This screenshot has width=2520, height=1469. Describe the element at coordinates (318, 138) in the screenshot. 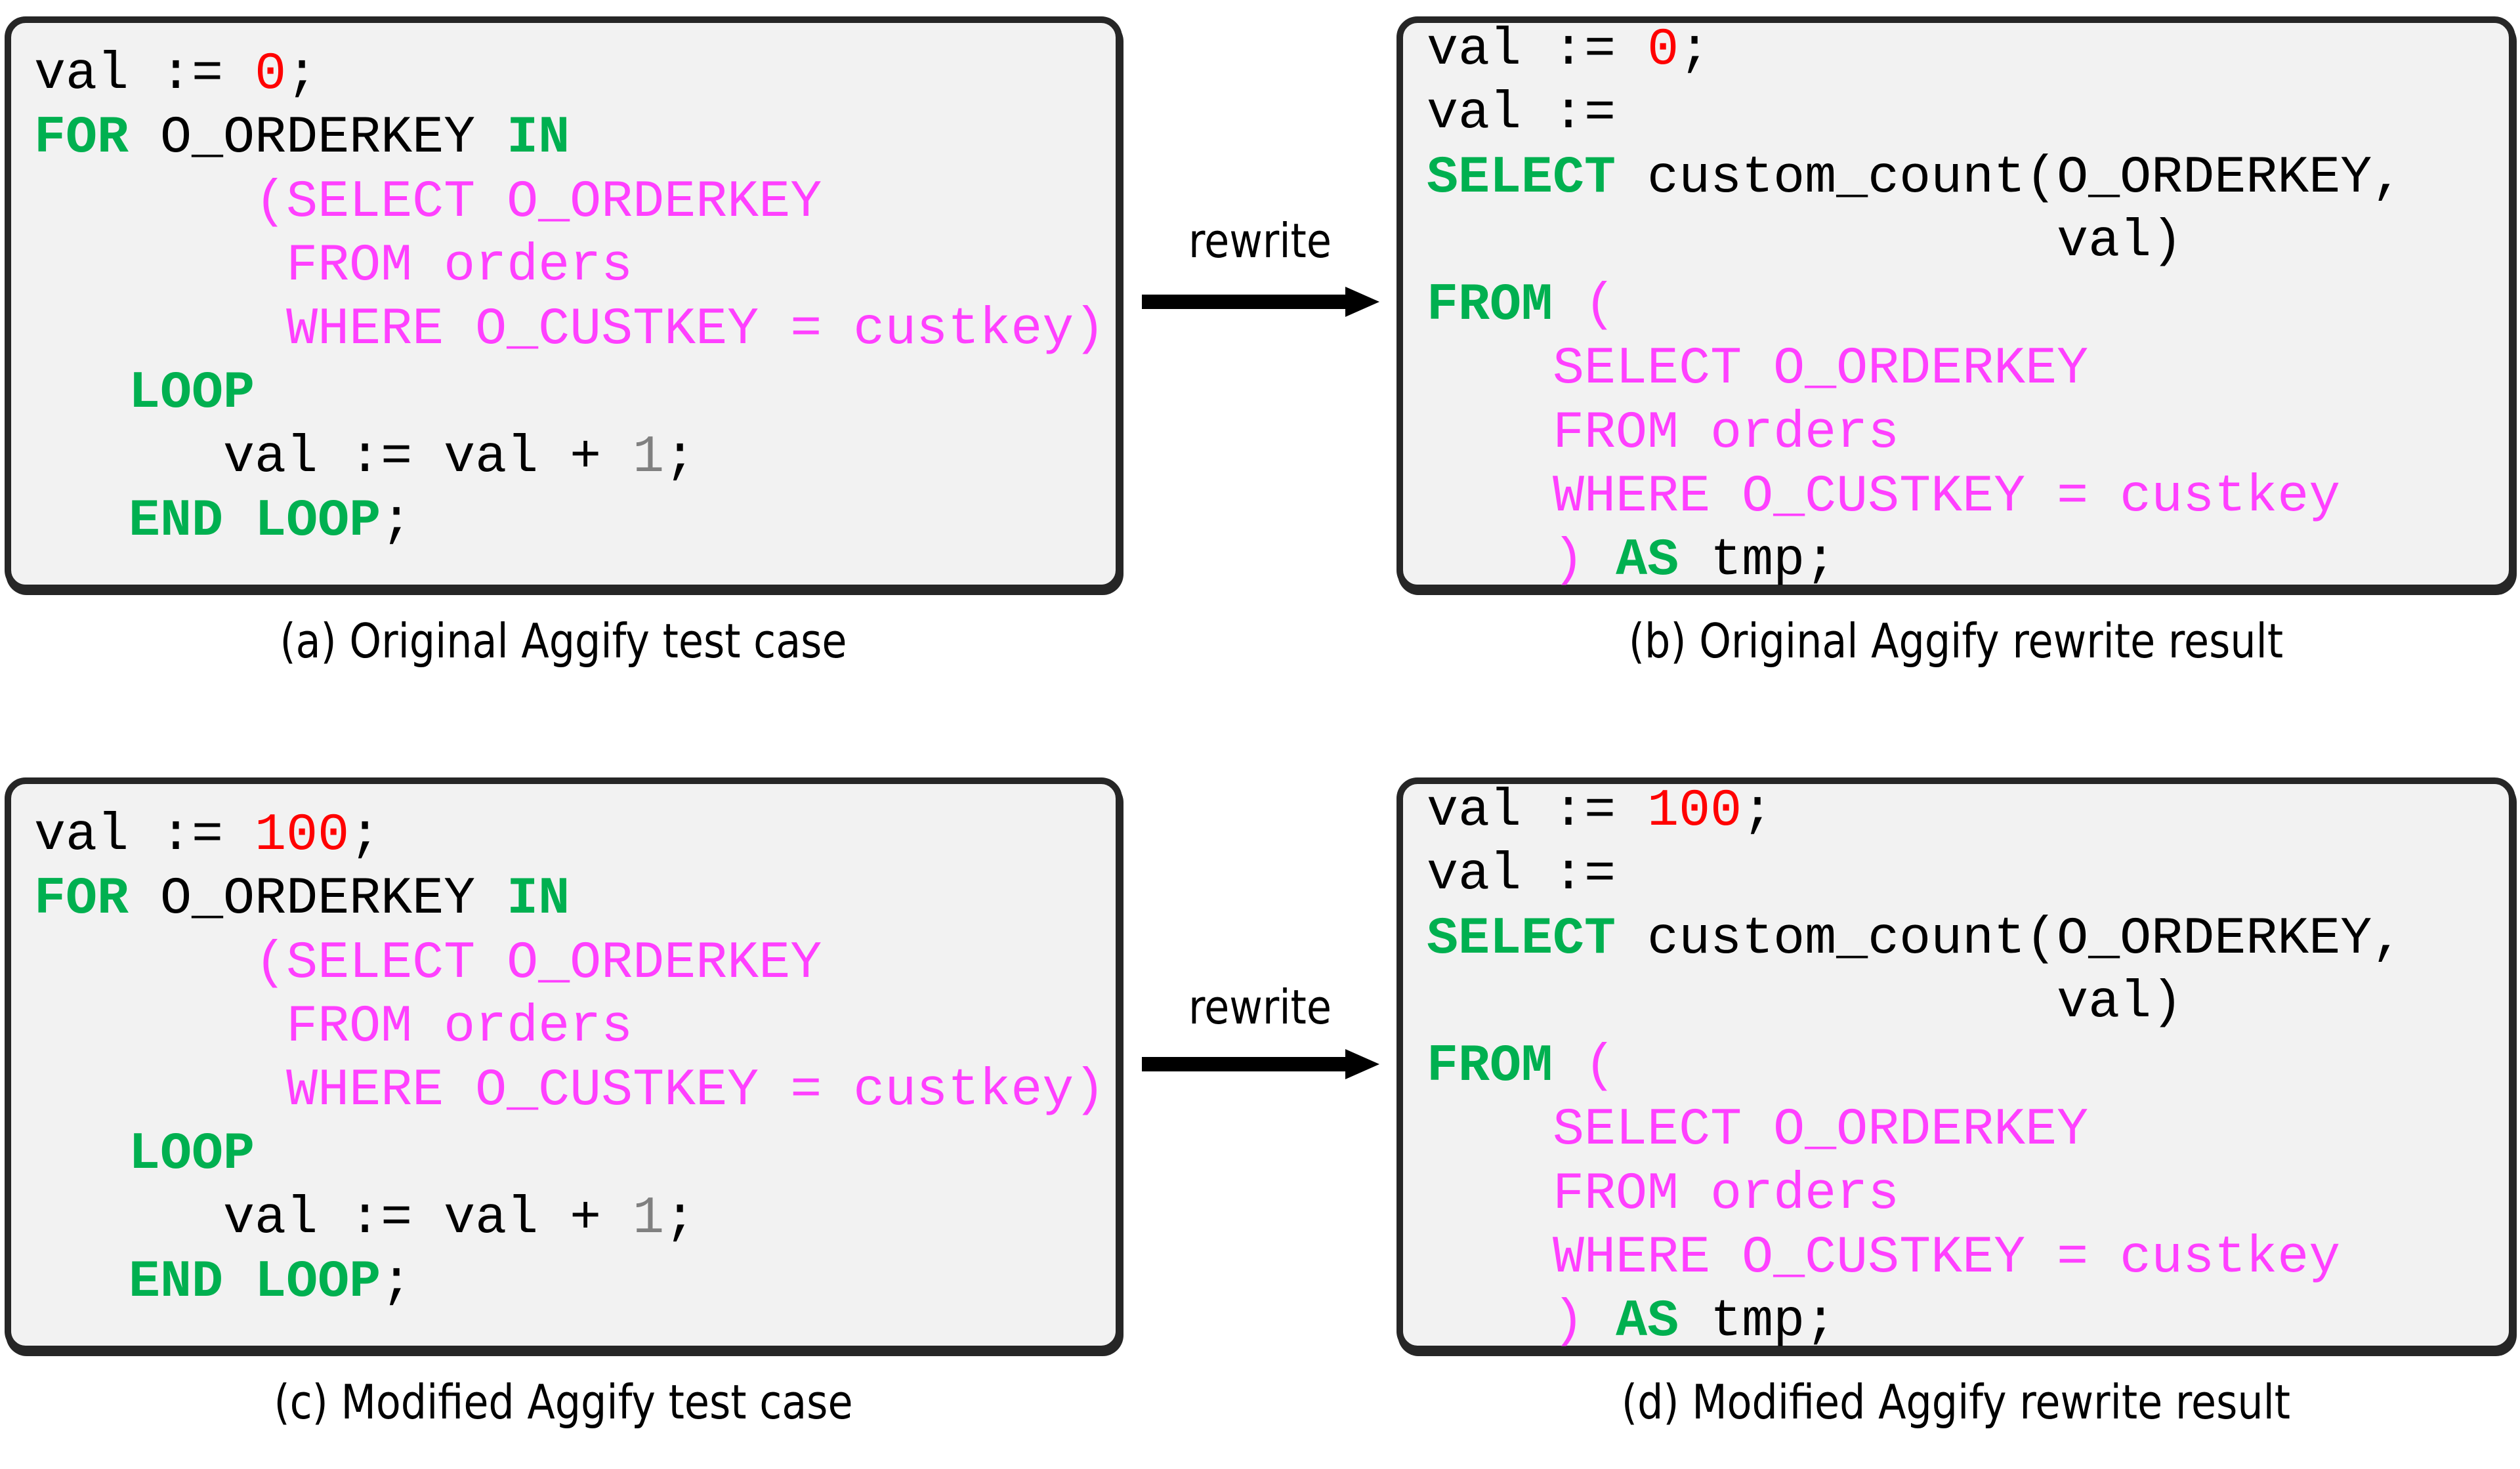

I see `code-token: O_ORDERKEY` at that location.